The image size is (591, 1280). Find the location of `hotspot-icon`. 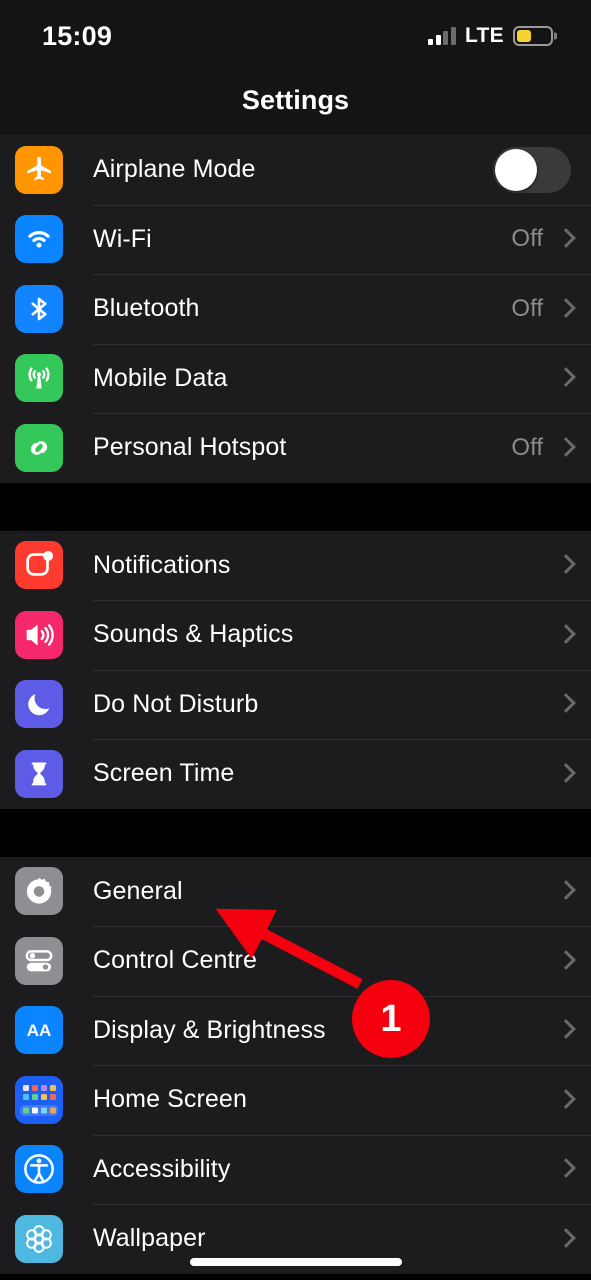

hotspot-icon is located at coordinates (39, 447).